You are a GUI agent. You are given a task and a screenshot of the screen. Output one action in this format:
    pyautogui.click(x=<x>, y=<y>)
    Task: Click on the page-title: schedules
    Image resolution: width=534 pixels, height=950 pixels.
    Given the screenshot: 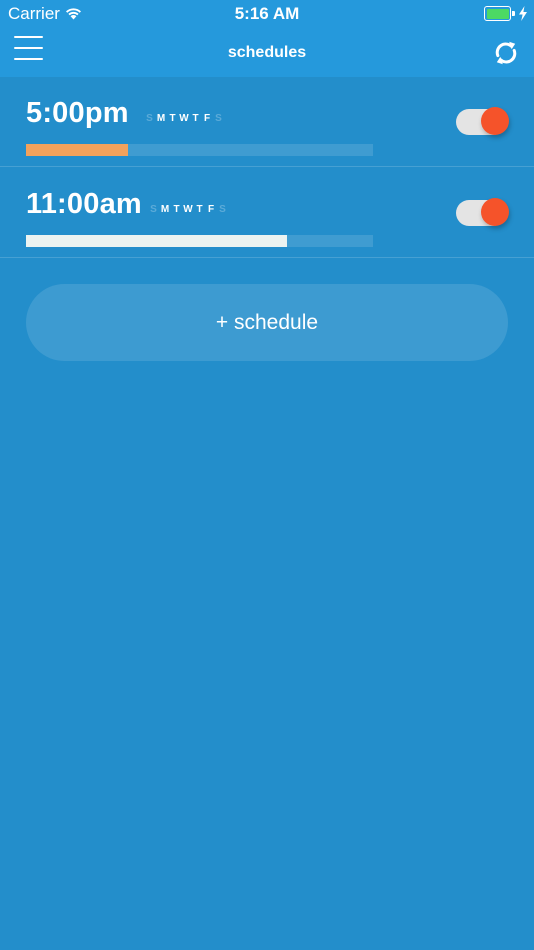 What is the action you would take?
    pyautogui.click(x=267, y=52)
    